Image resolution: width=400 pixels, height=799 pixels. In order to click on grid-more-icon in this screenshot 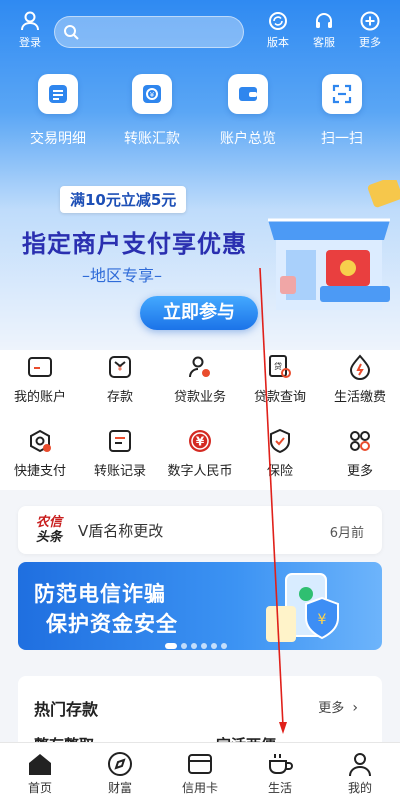, I will do `click(360, 441)`.